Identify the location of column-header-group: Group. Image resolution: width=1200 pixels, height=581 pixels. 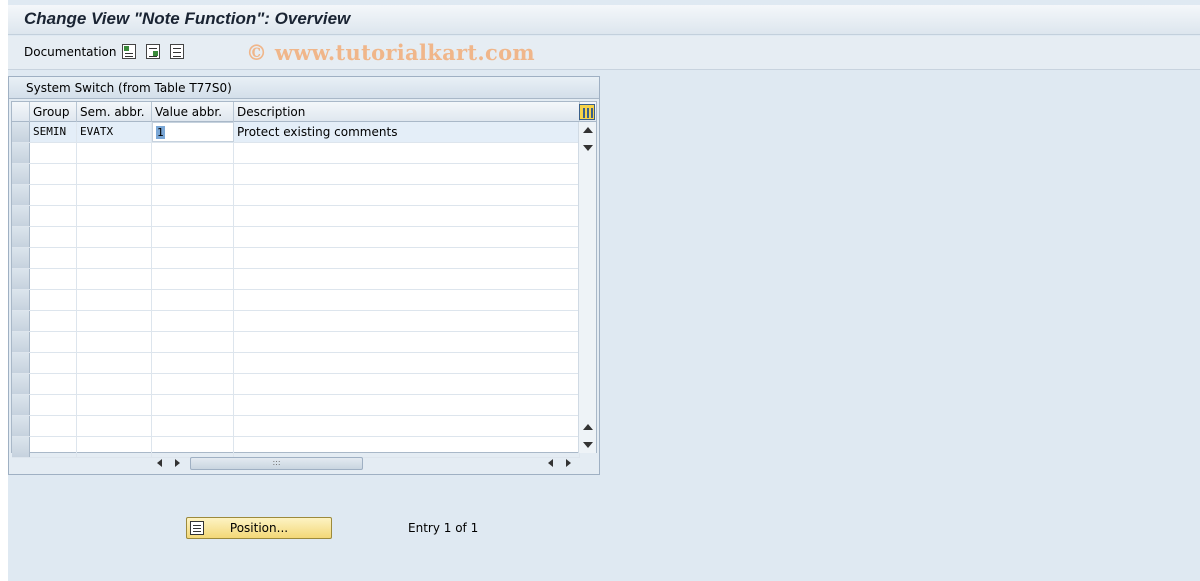
(53, 112).